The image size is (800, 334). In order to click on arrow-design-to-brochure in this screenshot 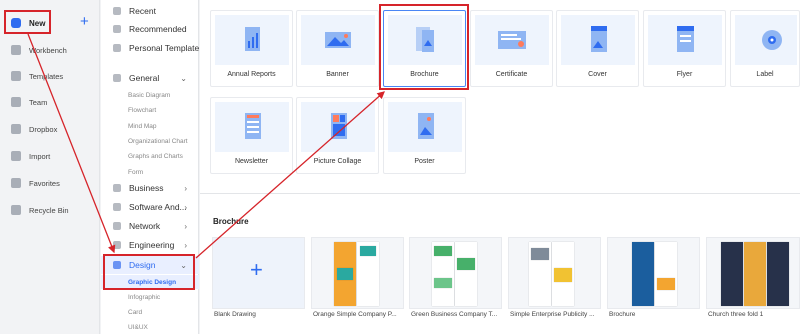, I will do `click(290, 175)`.